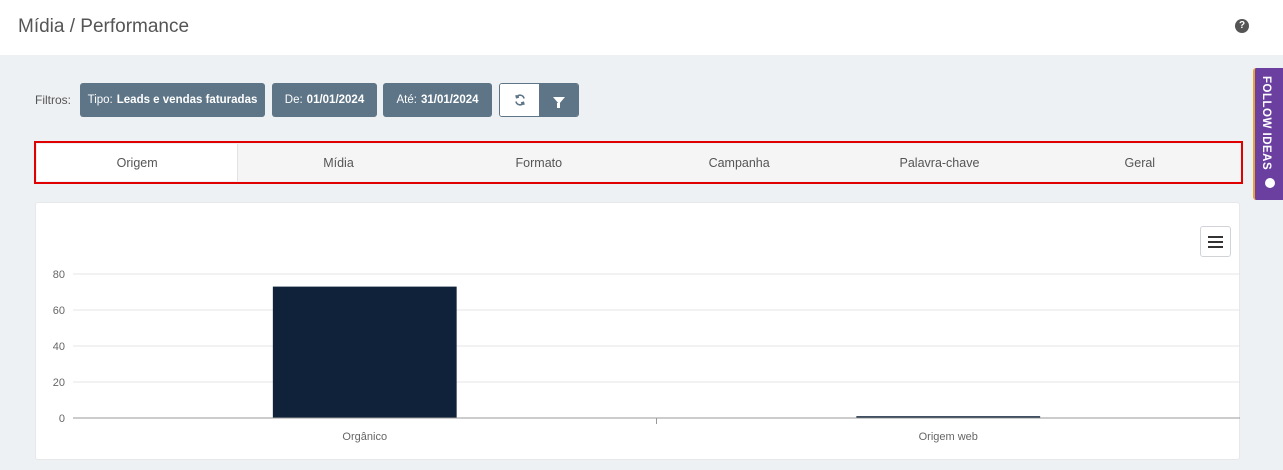 Image resolution: width=1283 pixels, height=470 pixels. I want to click on y-tick-label: 40, so click(59, 347).